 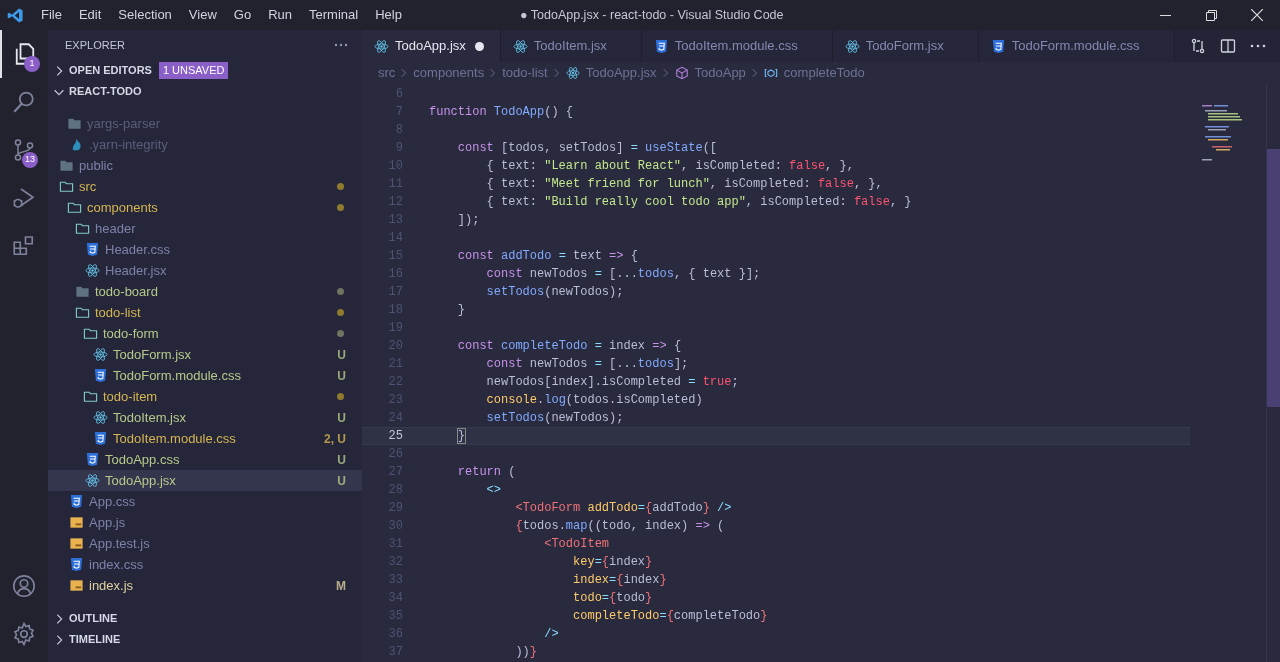 I want to click on menu-item: Edit, so click(x=90, y=15).